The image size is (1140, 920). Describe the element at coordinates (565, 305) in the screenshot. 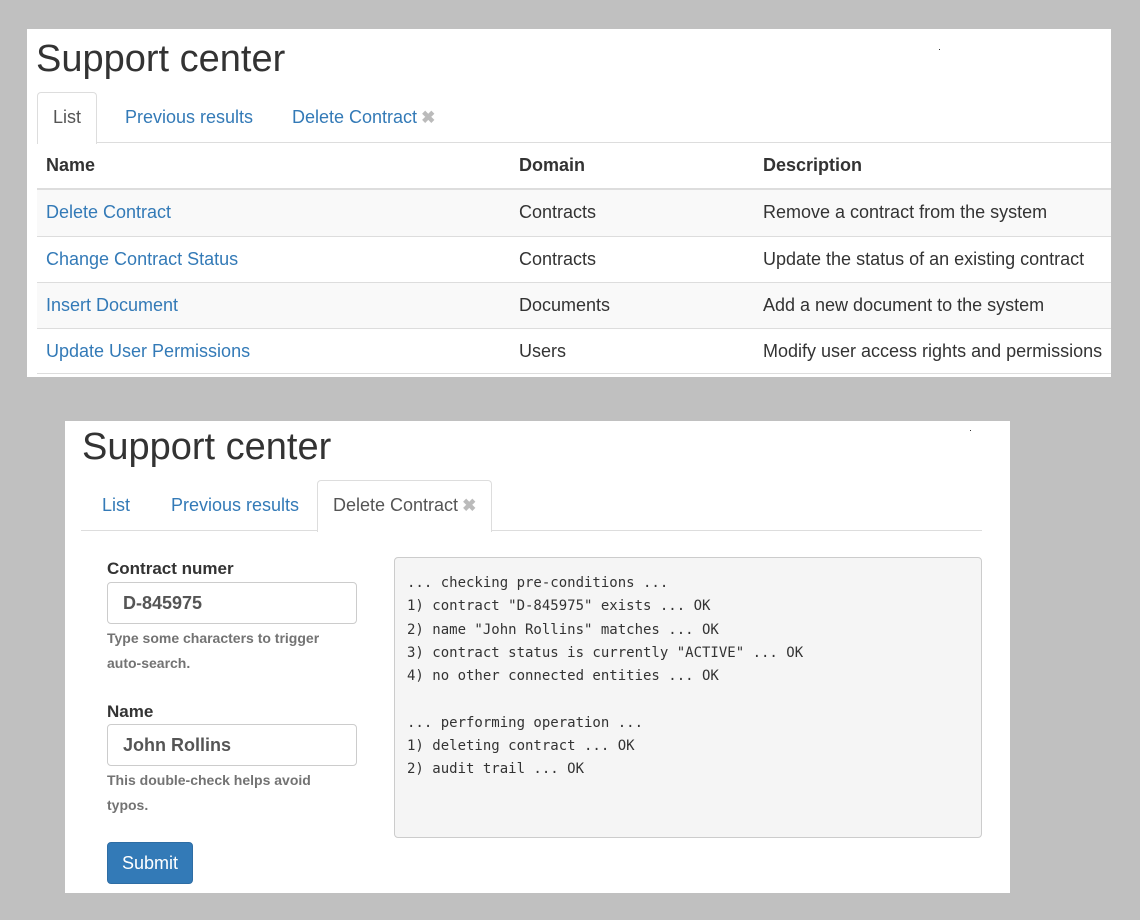

I see `domain-cell: Documents` at that location.